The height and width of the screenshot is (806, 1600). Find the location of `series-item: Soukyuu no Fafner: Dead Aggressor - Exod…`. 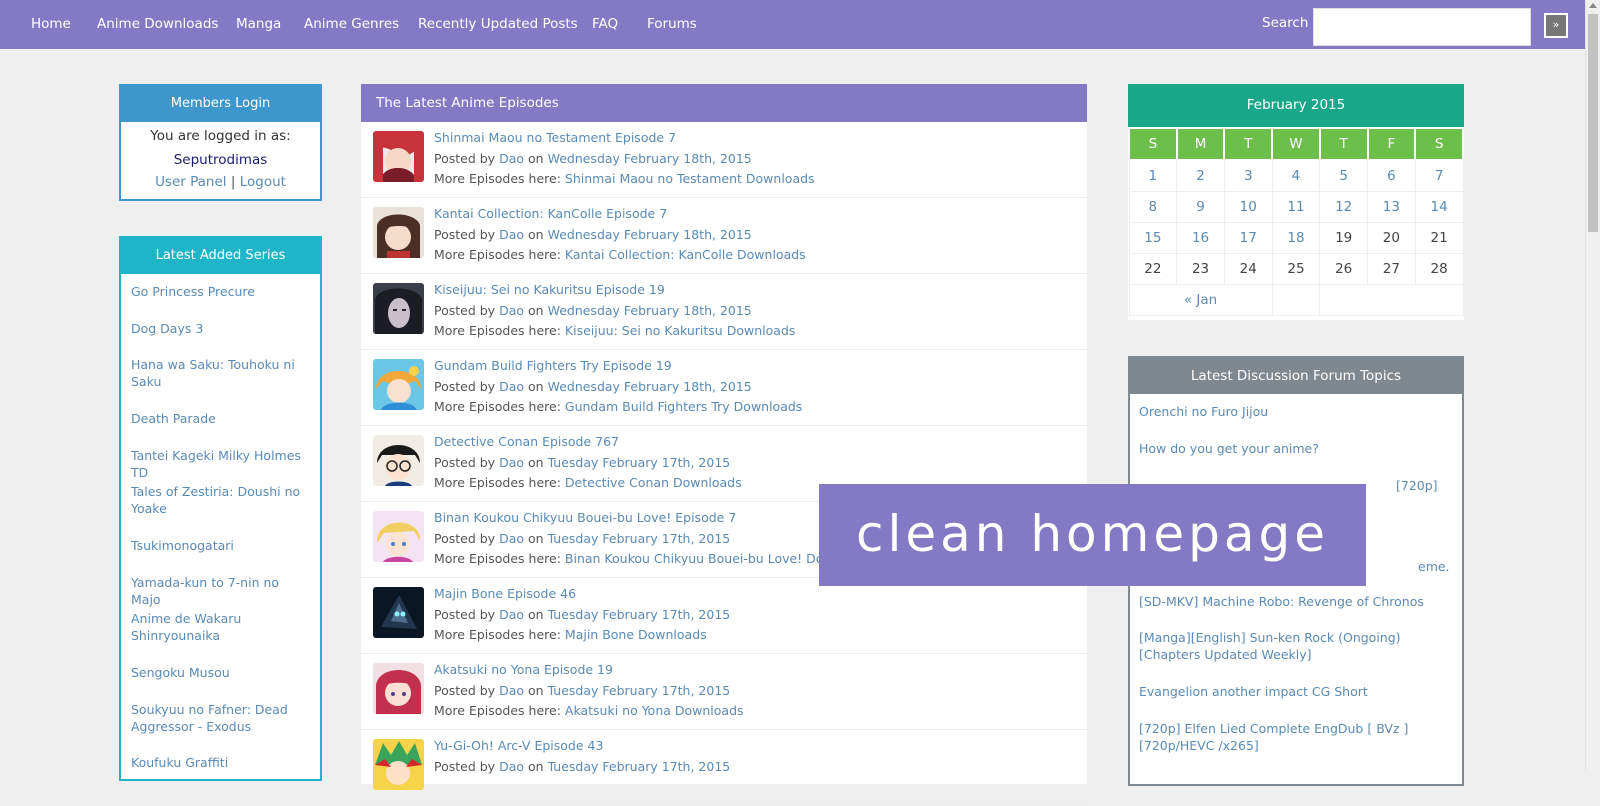

series-item: Soukyuu no Fafner: Dead Aggressor - Exod… is located at coordinates (218, 718).